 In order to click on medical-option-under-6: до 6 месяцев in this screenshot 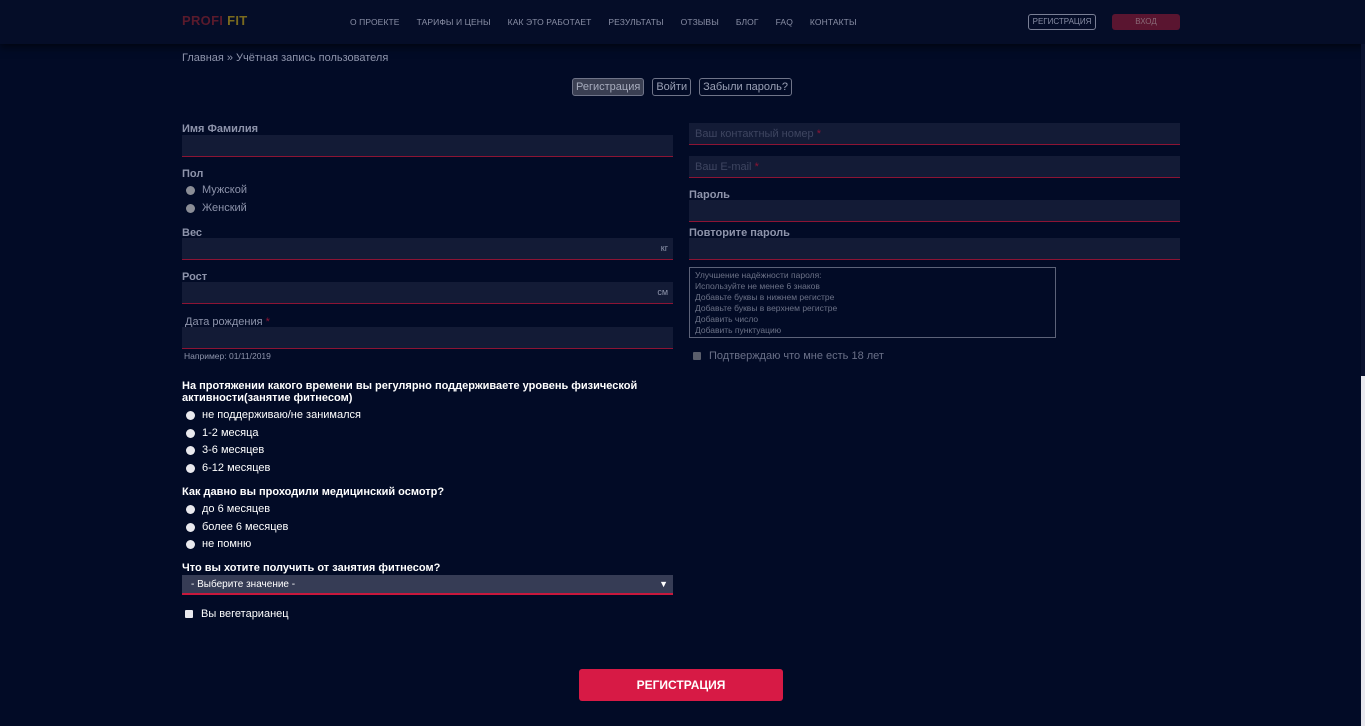, I will do `click(228, 509)`.